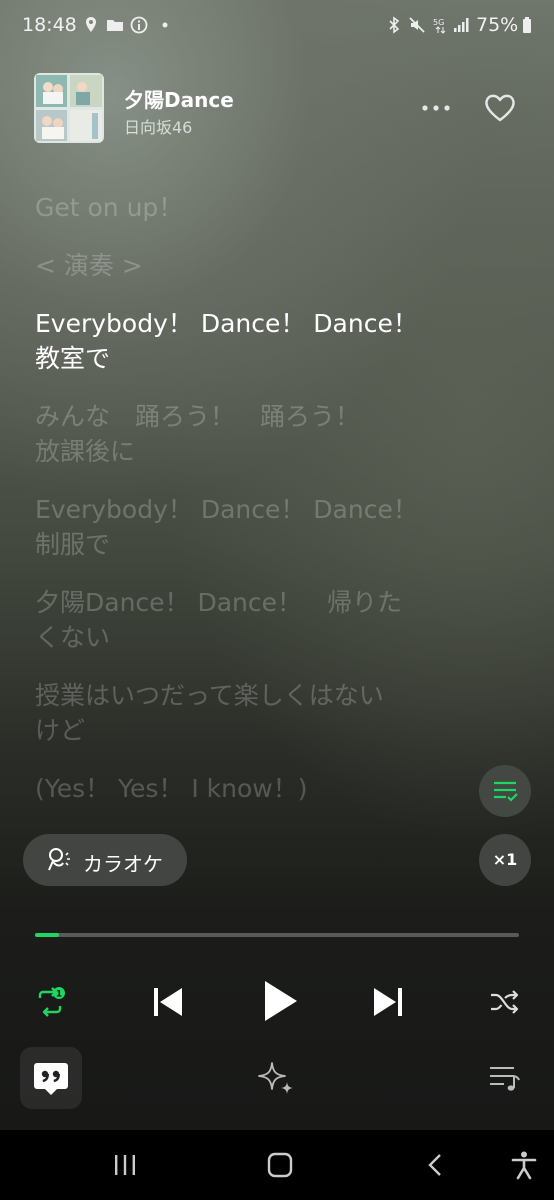 This screenshot has height=1200, width=554. Describe the element at coordinates (73, 637) in the screenshot. I see `lyric-text: くない` at that location.